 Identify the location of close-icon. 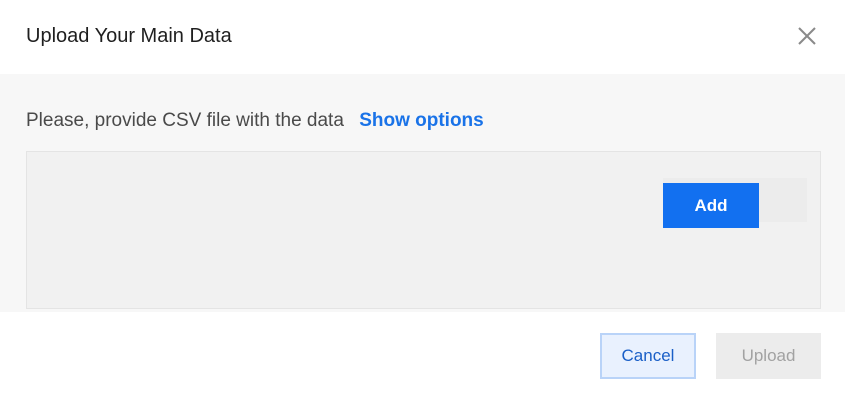
(807, 36).